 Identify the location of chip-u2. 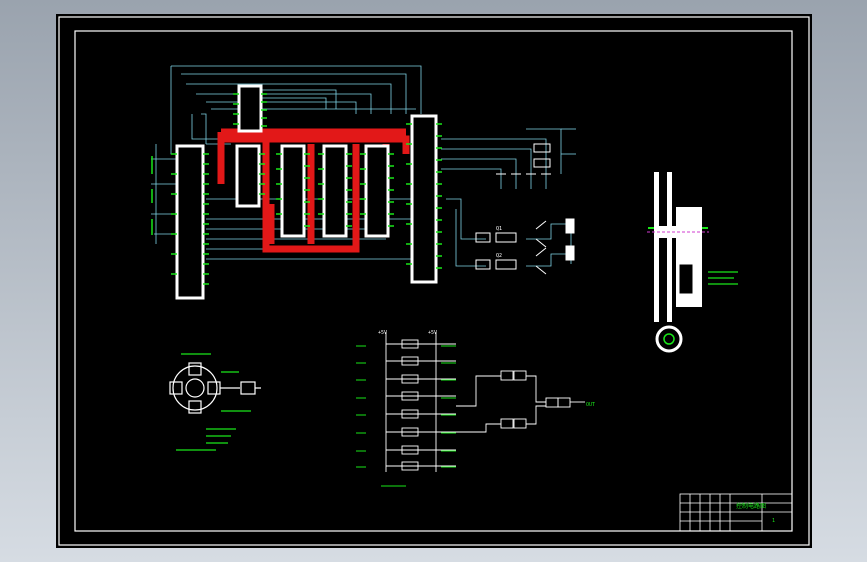
(250, 108).